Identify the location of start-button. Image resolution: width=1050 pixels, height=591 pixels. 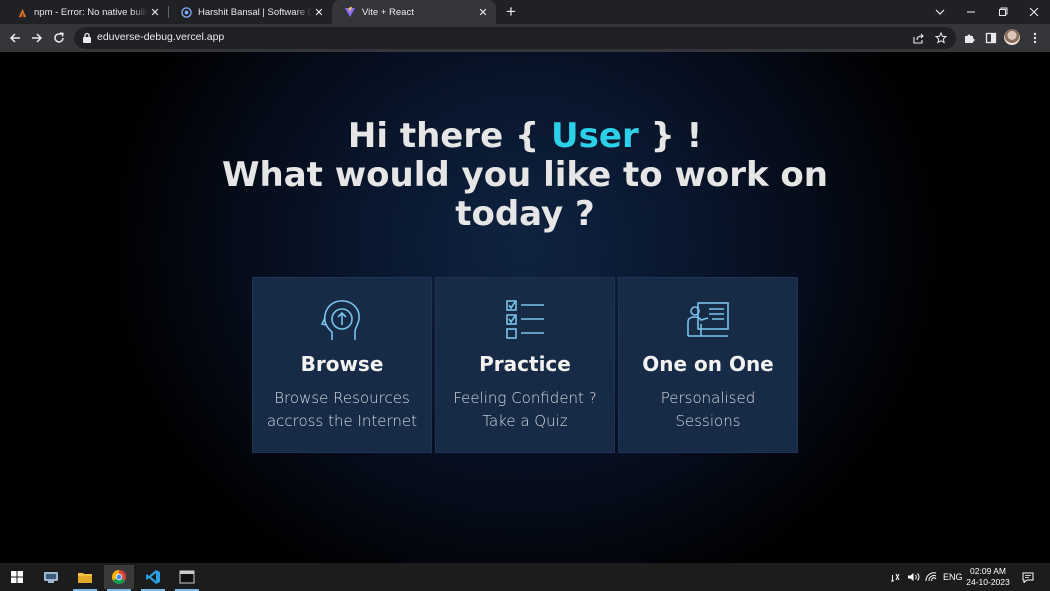
(17, 577).